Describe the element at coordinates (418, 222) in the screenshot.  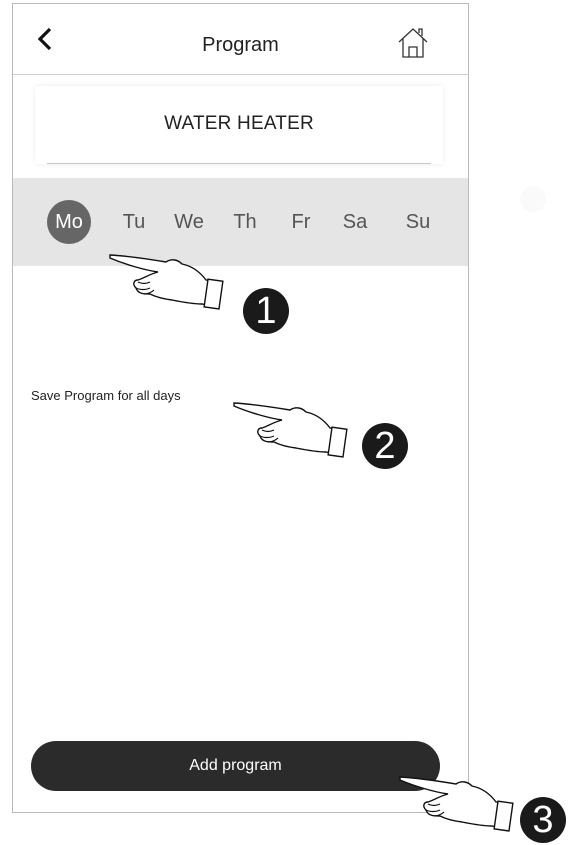
I see `day-sunday: Su` at that location.